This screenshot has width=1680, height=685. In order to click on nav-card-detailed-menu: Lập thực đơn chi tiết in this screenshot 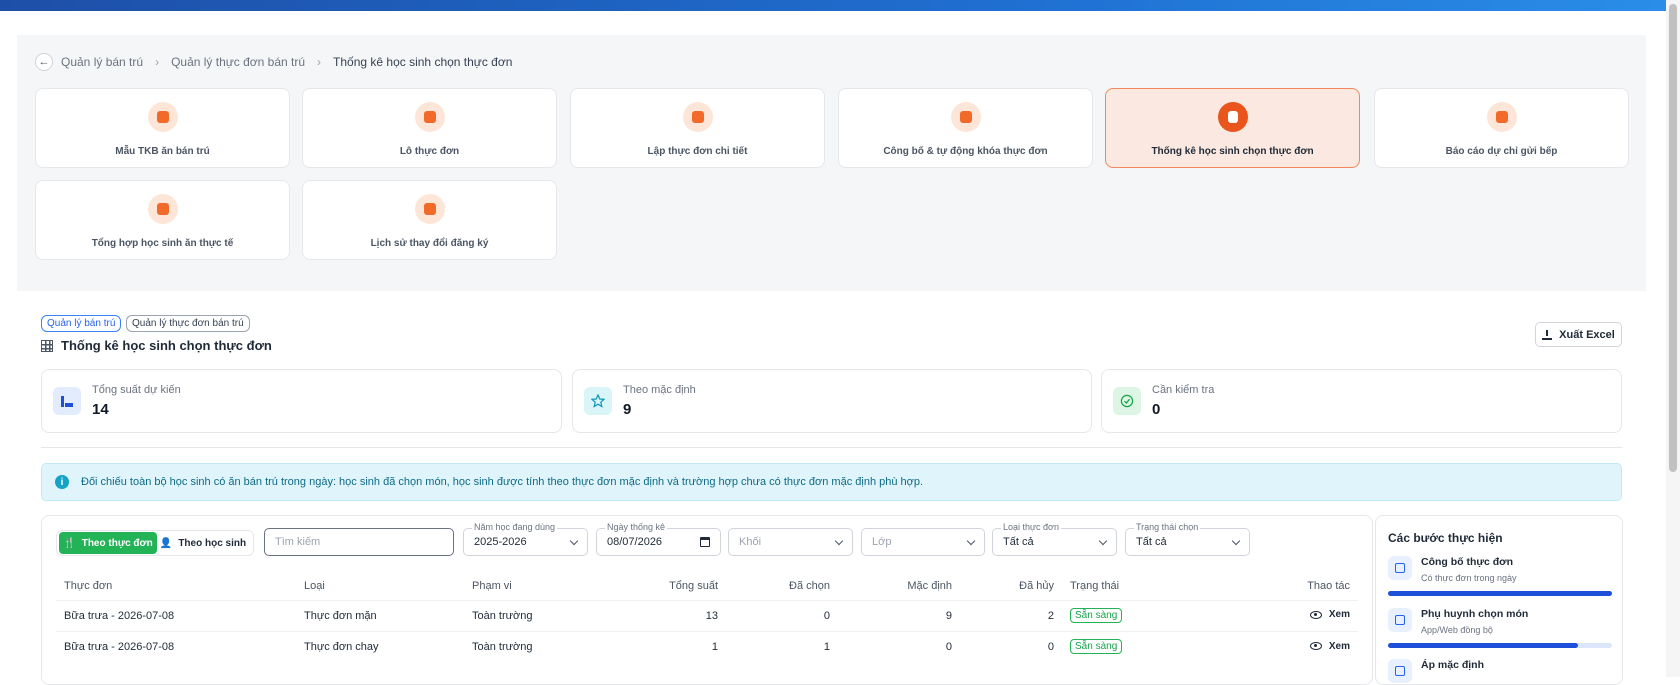, I will do `click(697, 128)`.